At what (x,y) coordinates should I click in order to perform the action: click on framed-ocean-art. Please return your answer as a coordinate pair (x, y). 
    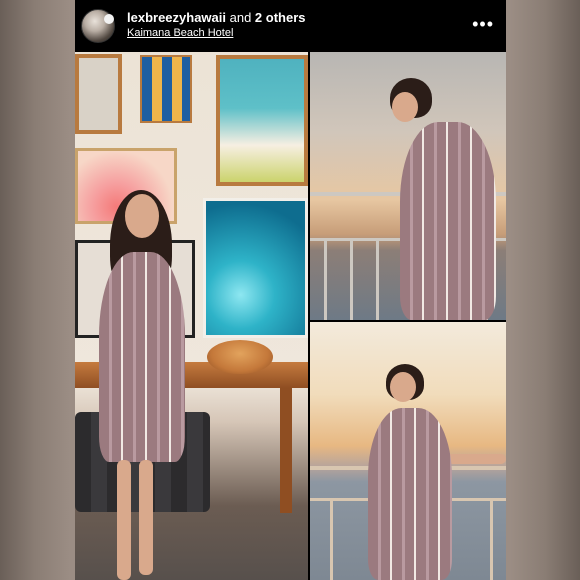
    Looking at the image, I should click on (255, 268).